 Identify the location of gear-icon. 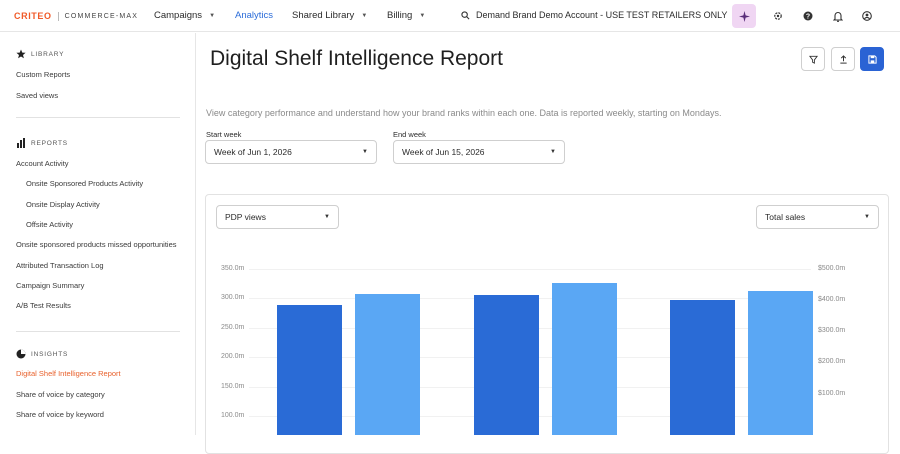
(778, 16).